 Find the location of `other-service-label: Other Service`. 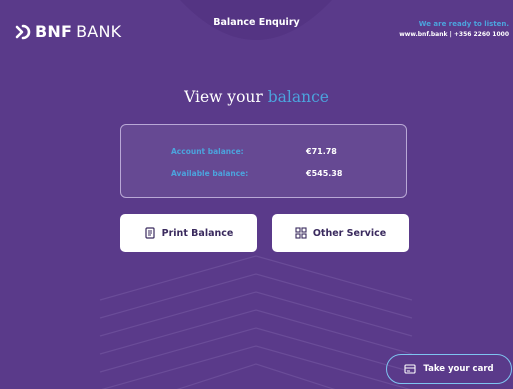

other-service-label: Other Service is located at coordinates (349, 233).